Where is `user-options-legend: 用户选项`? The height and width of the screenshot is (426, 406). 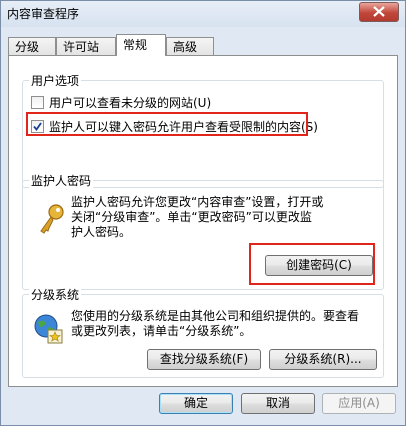
user-options-legend: 用户选项 is located at coordinates (55, 80).